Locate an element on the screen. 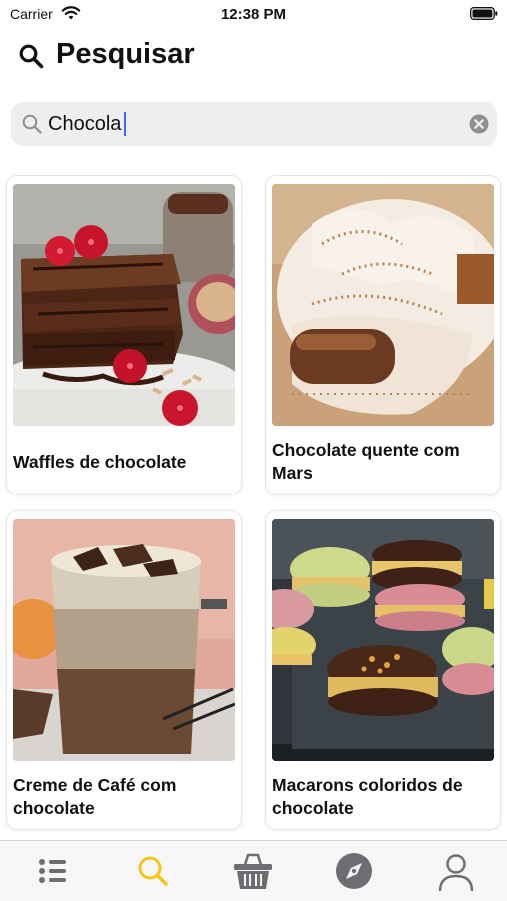 Image resolution: width=507 pixels, height=901 pixels. battery-icon is located at coordinates (484, 13).